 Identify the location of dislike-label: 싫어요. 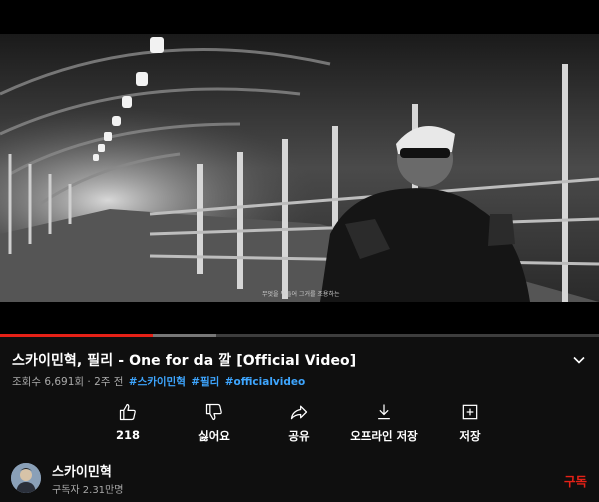
(214, 436).